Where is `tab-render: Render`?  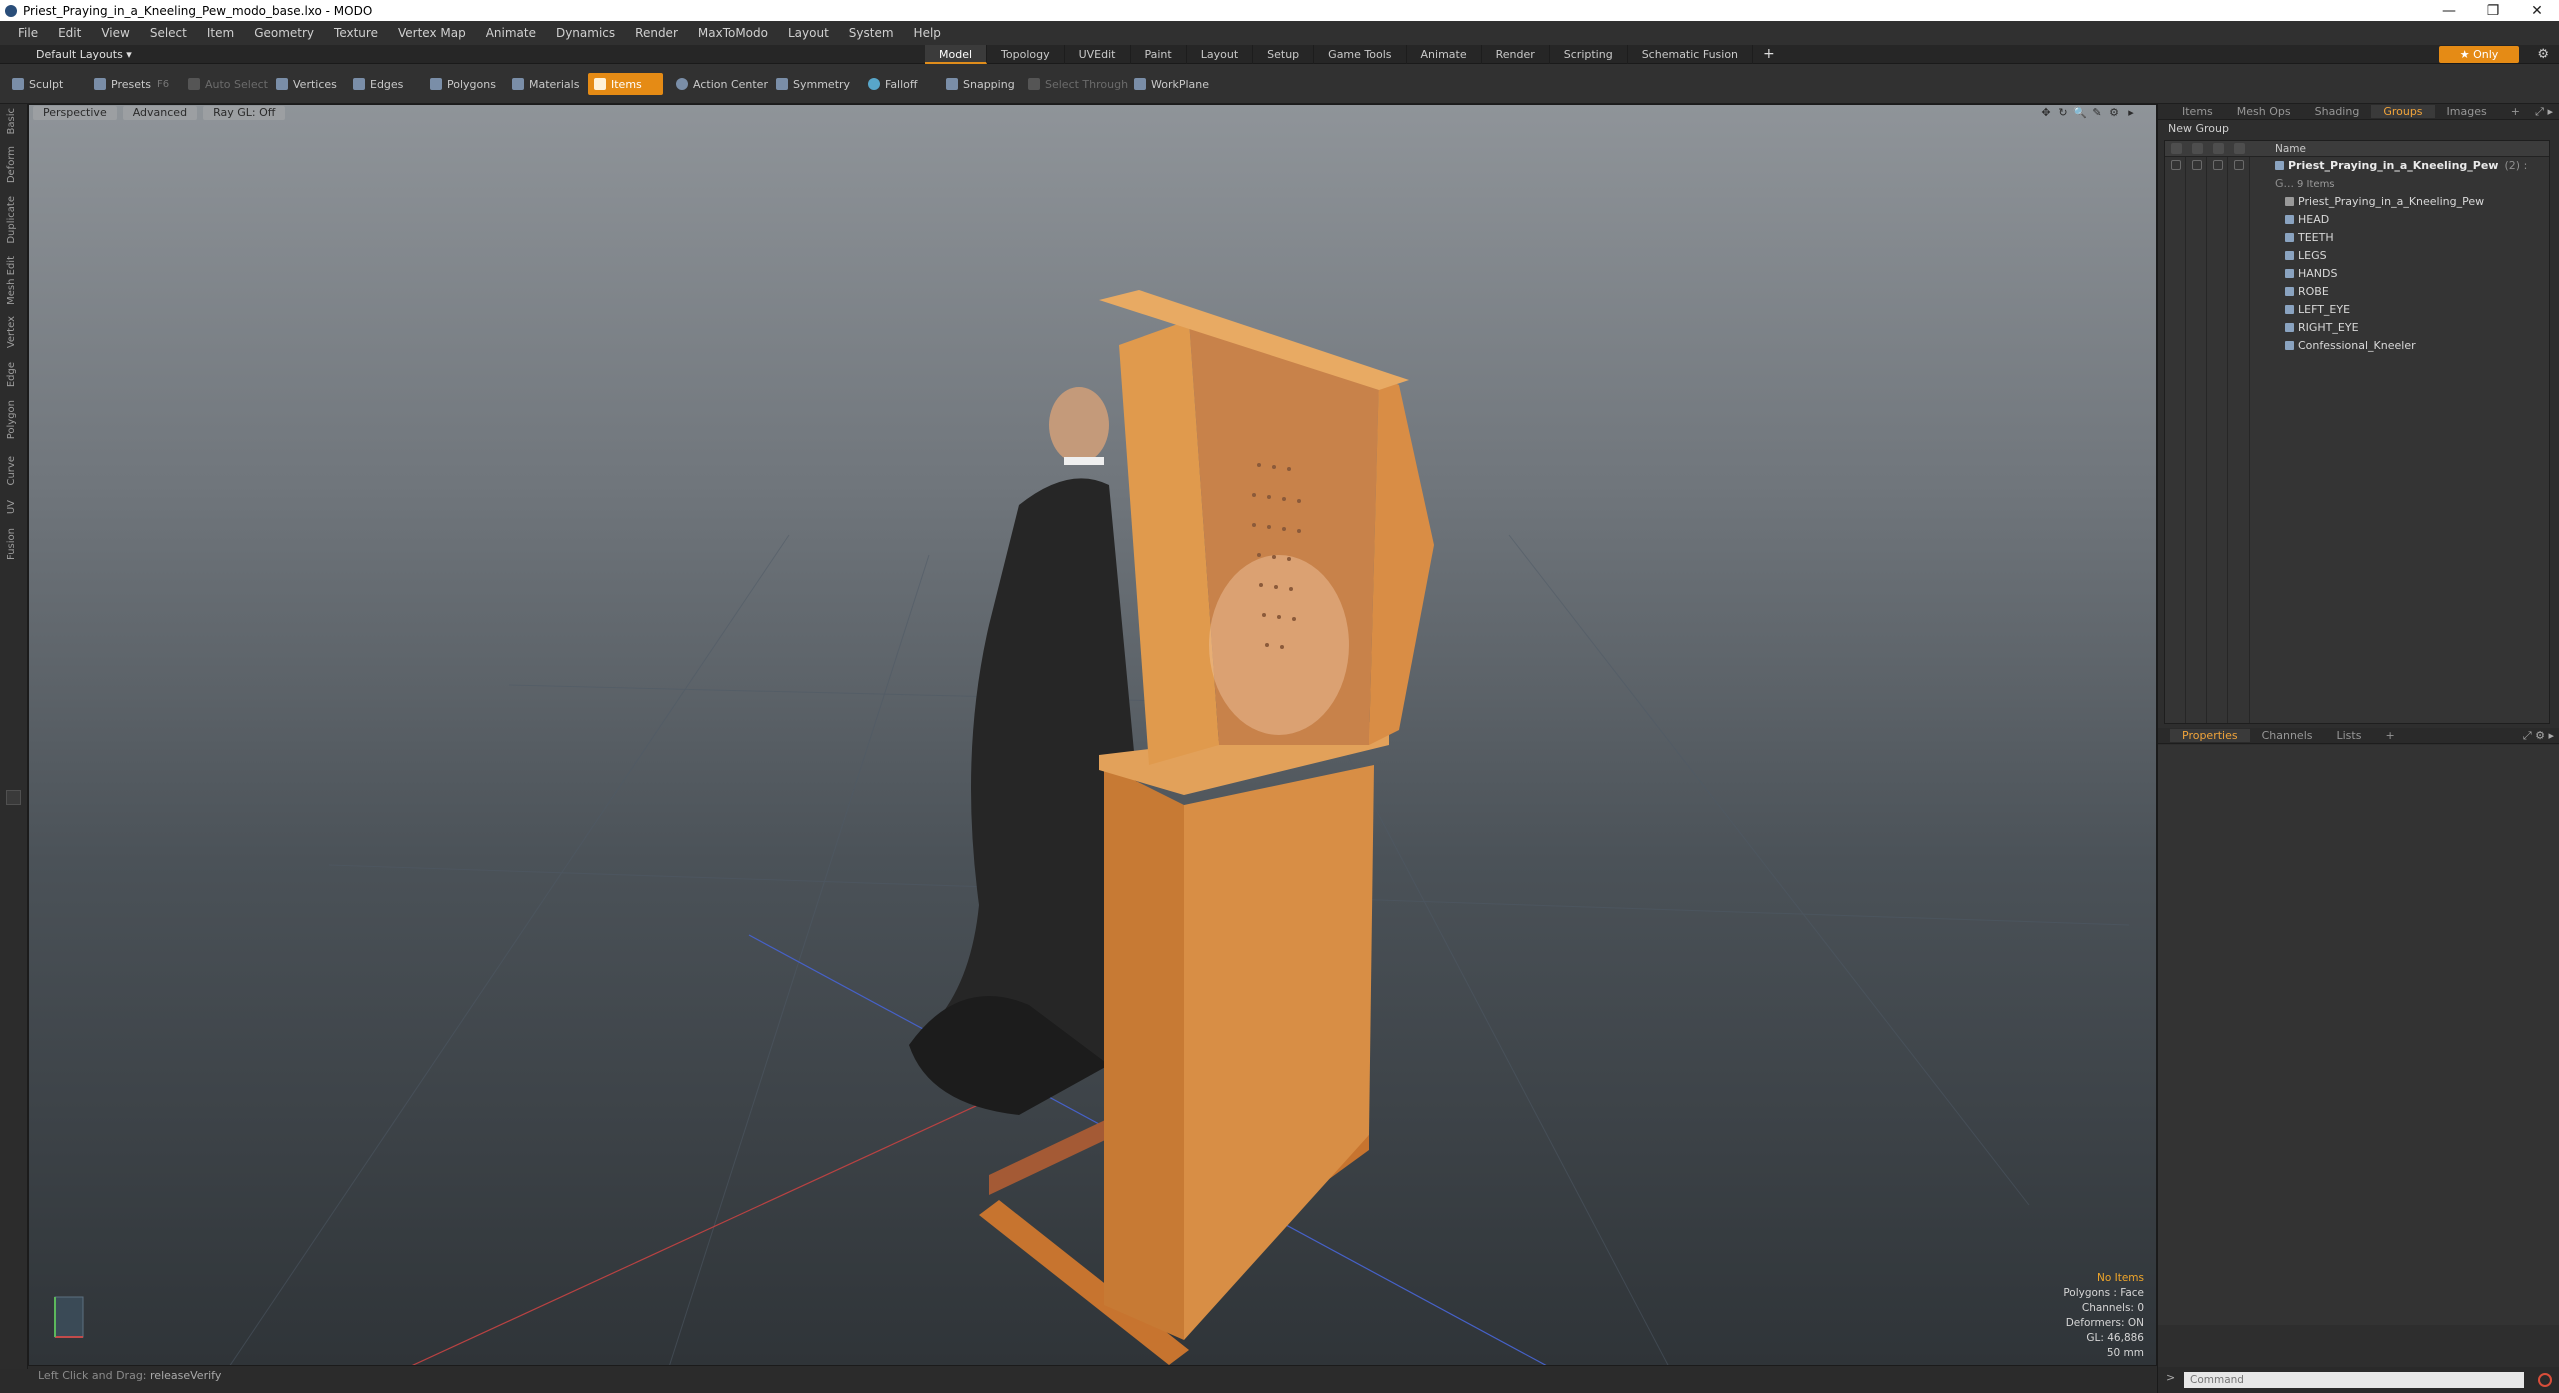 tab-render: Render is located at coordinates (1516, 54).